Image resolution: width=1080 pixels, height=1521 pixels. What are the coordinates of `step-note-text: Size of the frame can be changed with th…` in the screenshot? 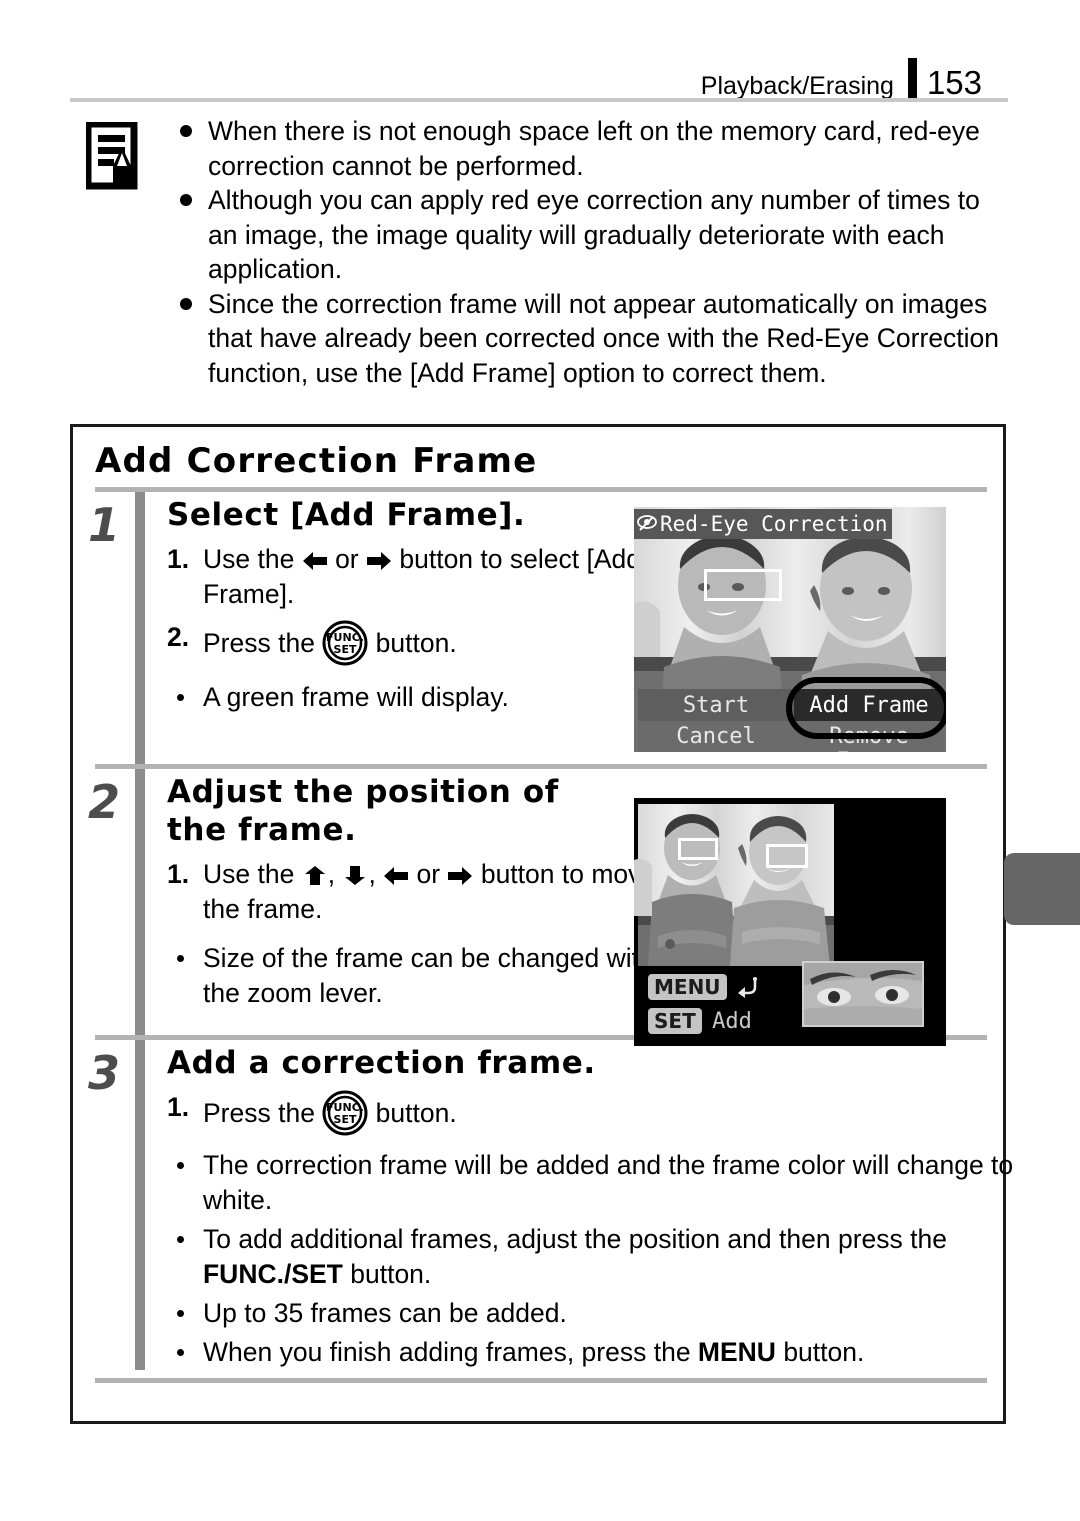 It's located at (428, 975).